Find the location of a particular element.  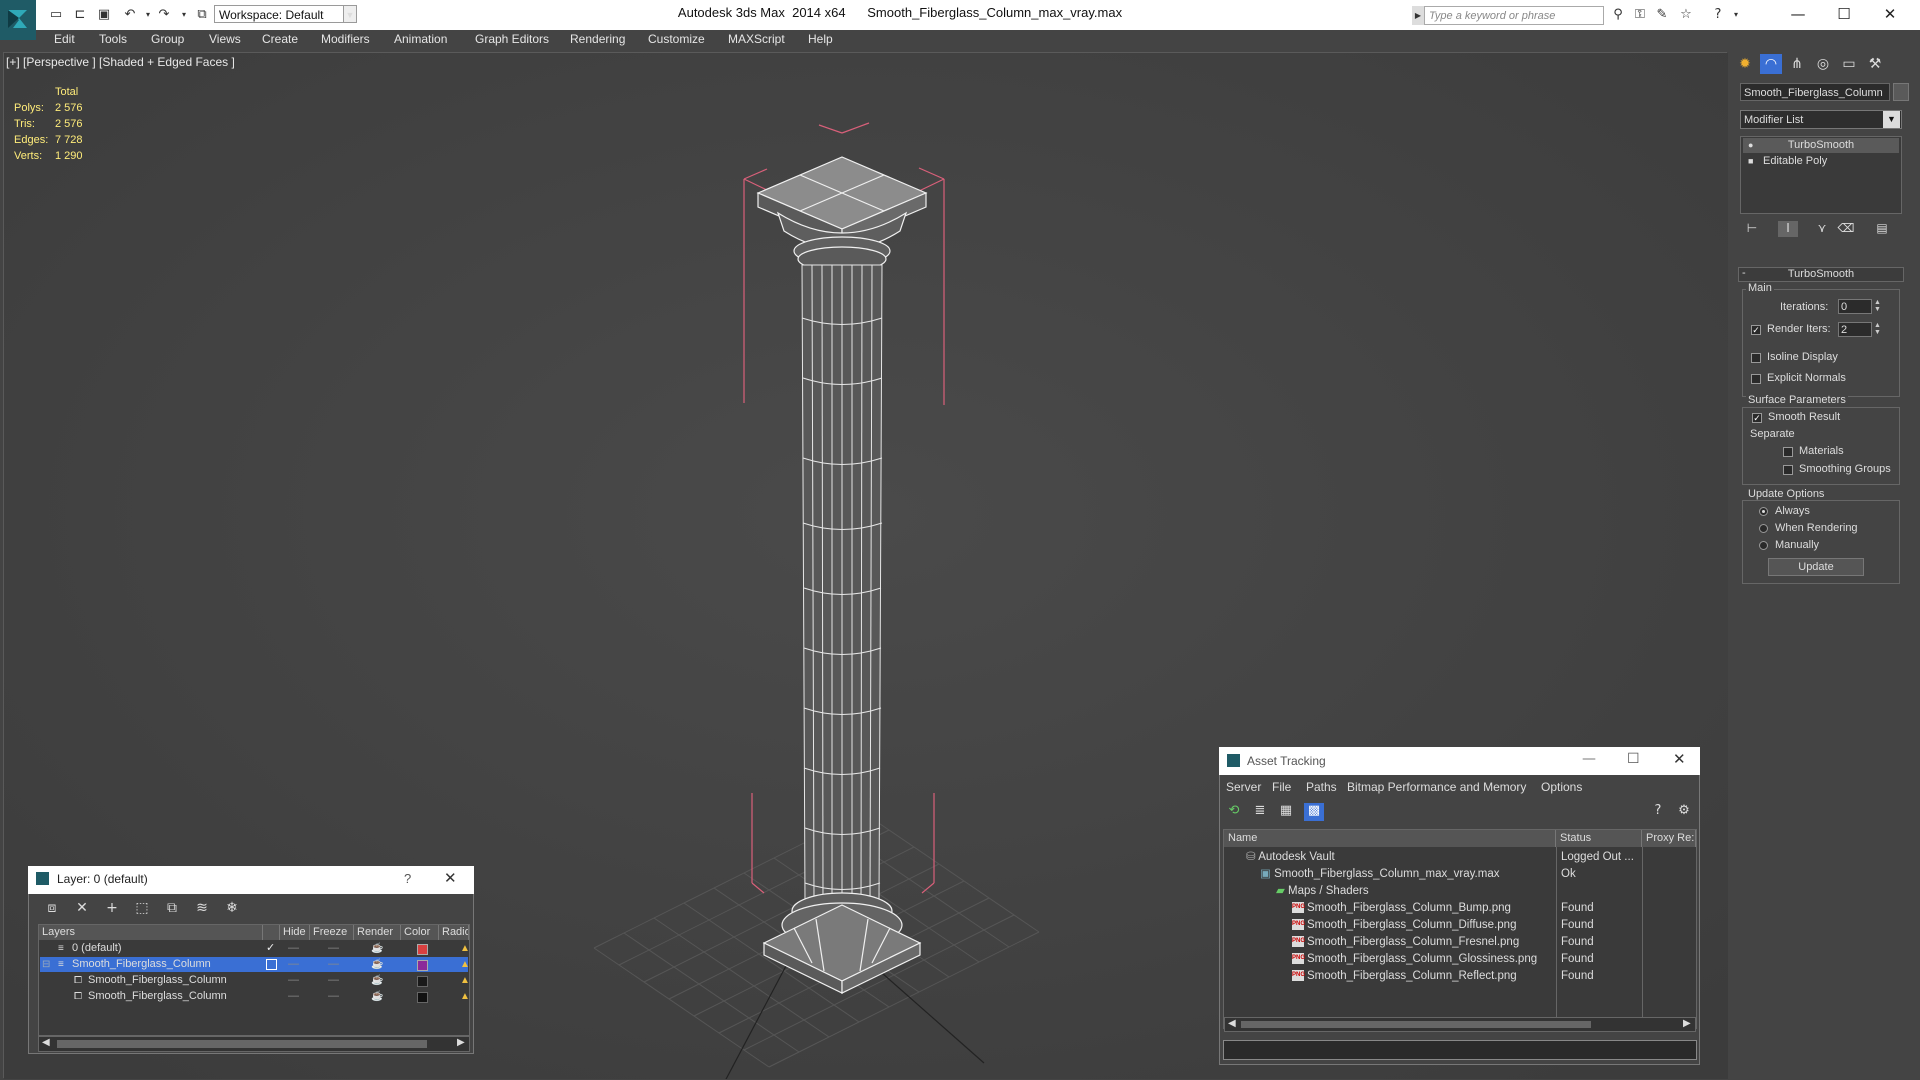

minimize-icon: — is located at coordinates (1798, 14).